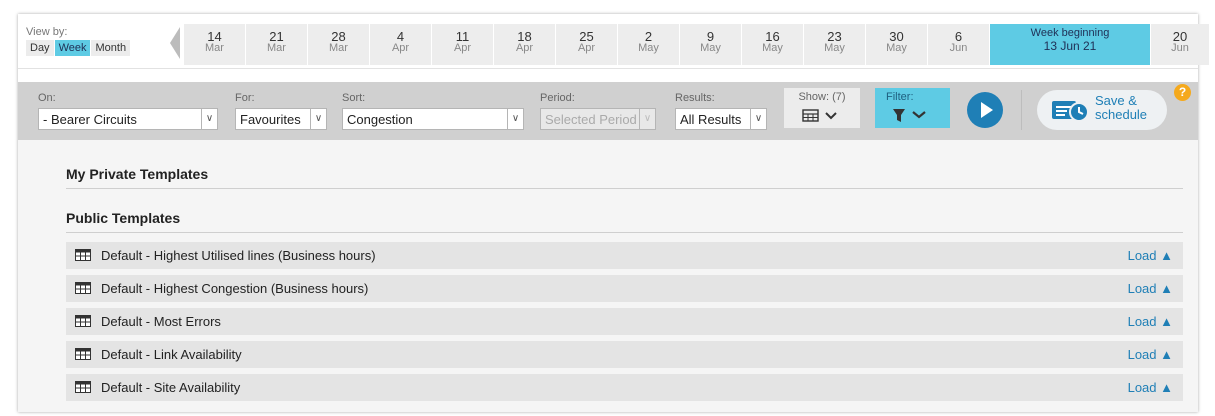 This screenshot has width=1215, height=416. What do you see at coordinates (822, 108) in the screenshot?
I see `show-columns-button: Show: (7)` at bounding box center [822, 108].